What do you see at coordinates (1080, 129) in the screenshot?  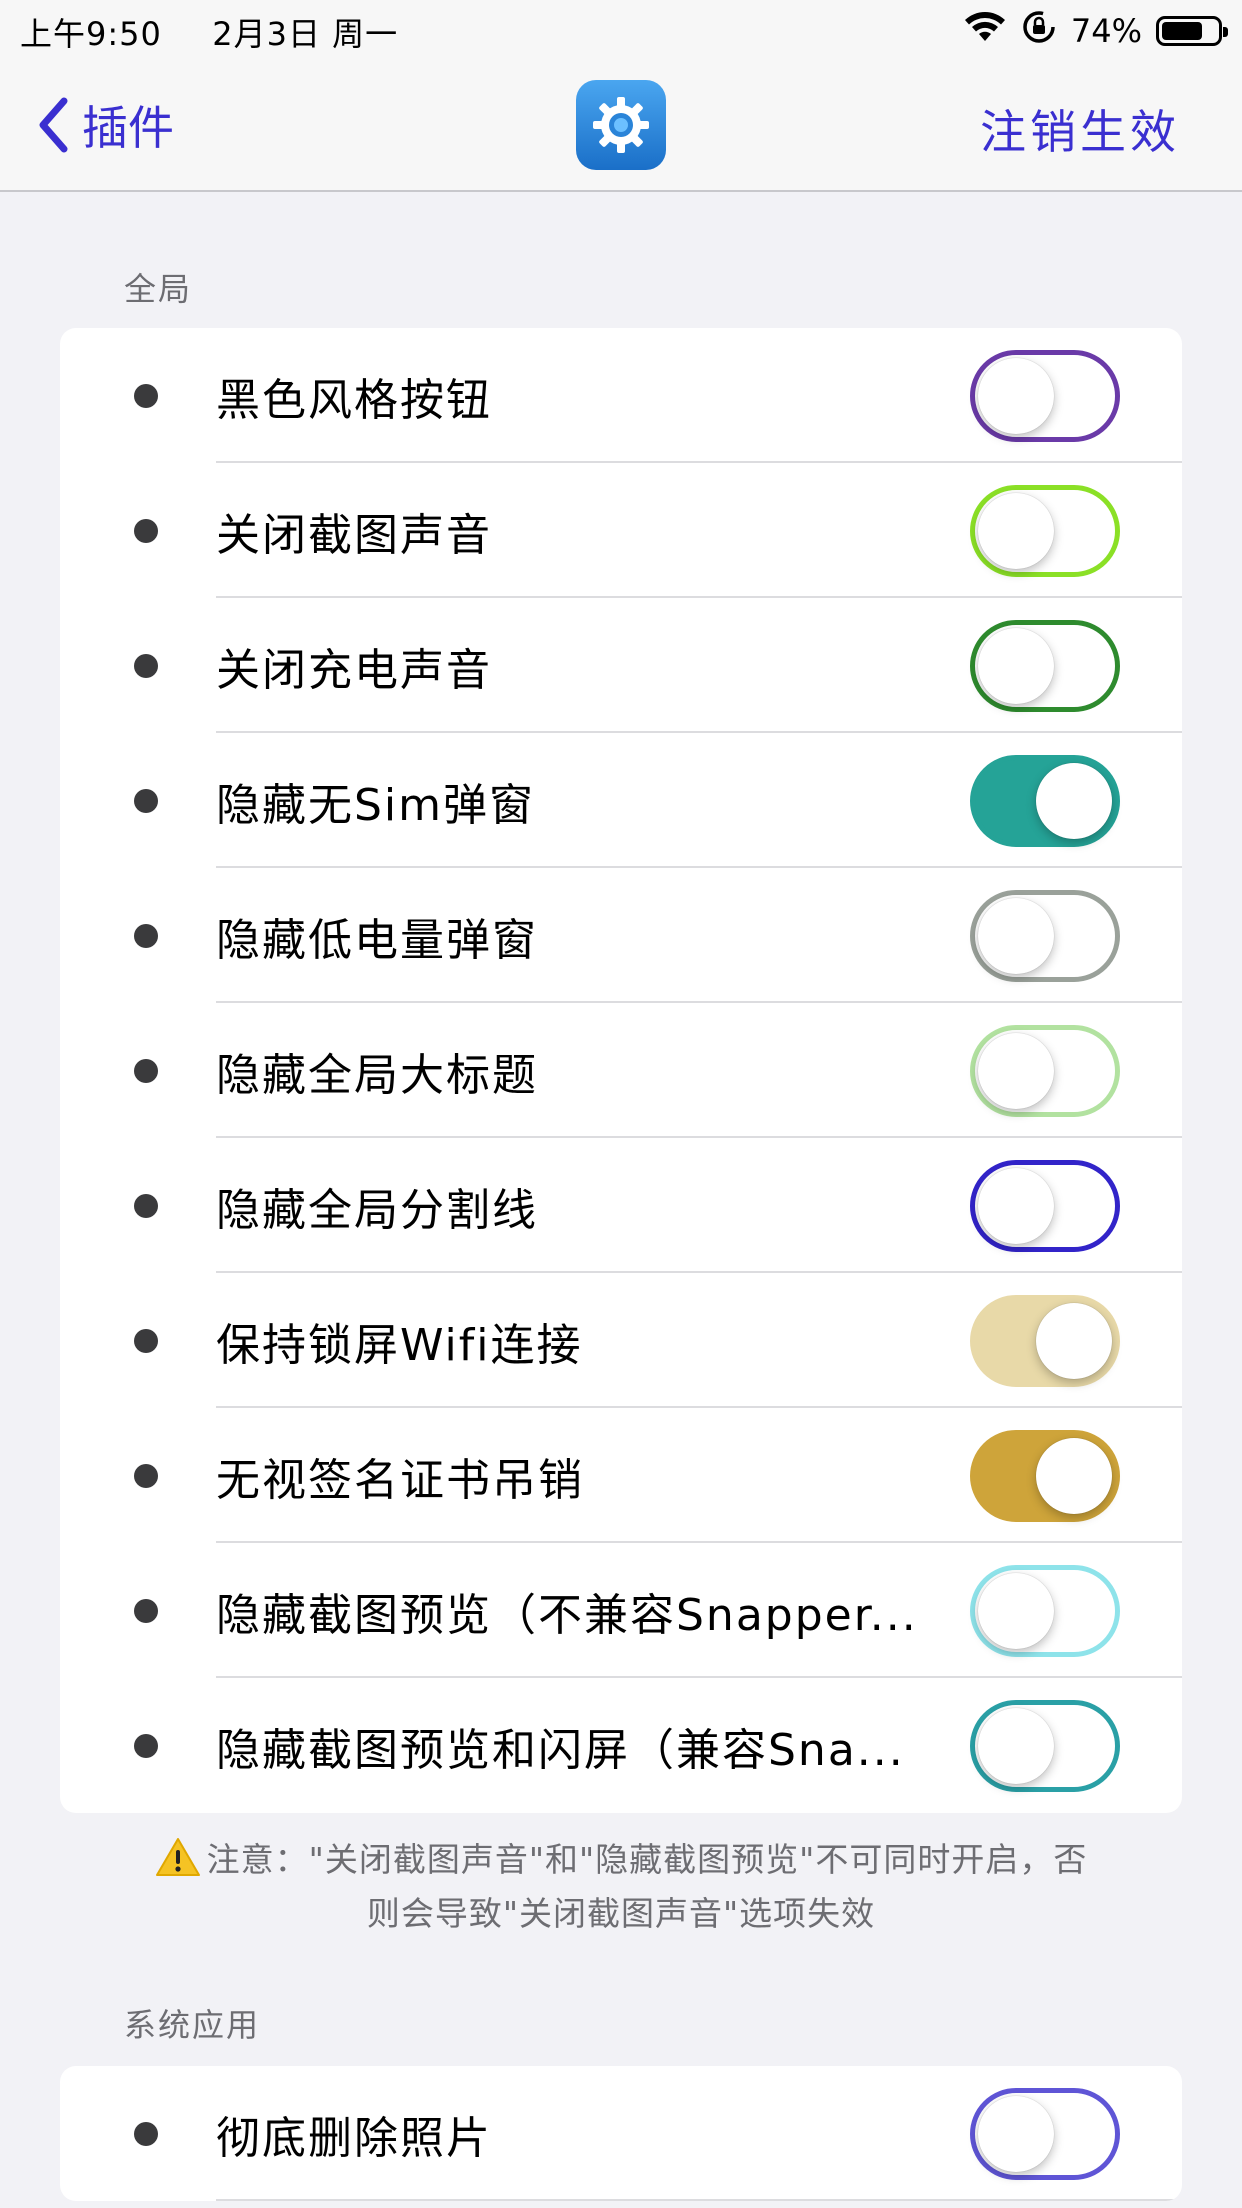 I see `logout-apply-button: 注销生效` at bounding box center [1080, 129].